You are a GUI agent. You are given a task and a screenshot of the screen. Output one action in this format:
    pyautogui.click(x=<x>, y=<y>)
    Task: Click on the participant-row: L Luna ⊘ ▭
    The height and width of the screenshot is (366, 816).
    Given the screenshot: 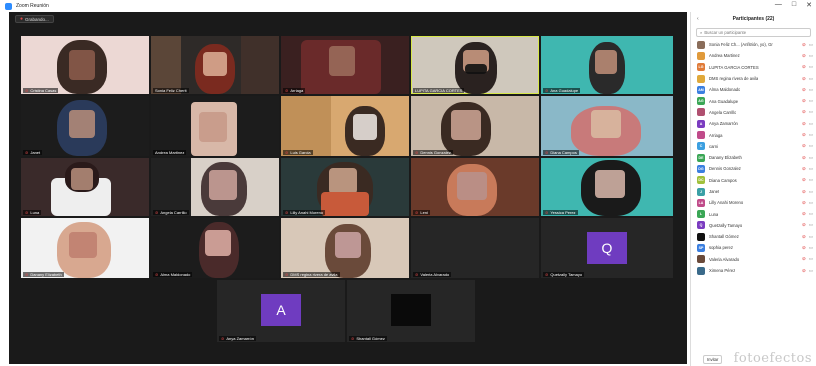 What is the action you would take?
    pyautogui.click(x=753, y=213)
    